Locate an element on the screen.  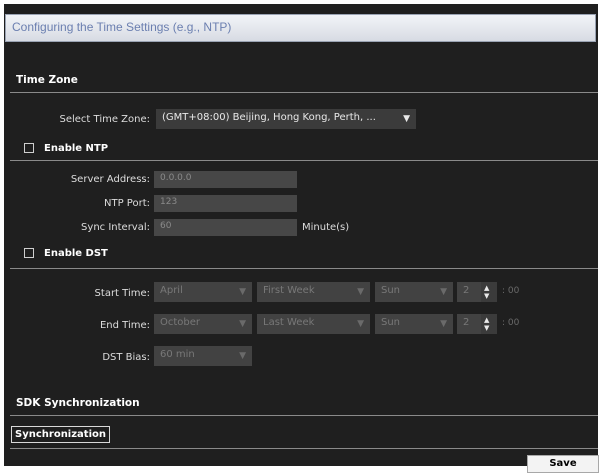
start-hour-value: 2 is located at coordinates (466, 290).